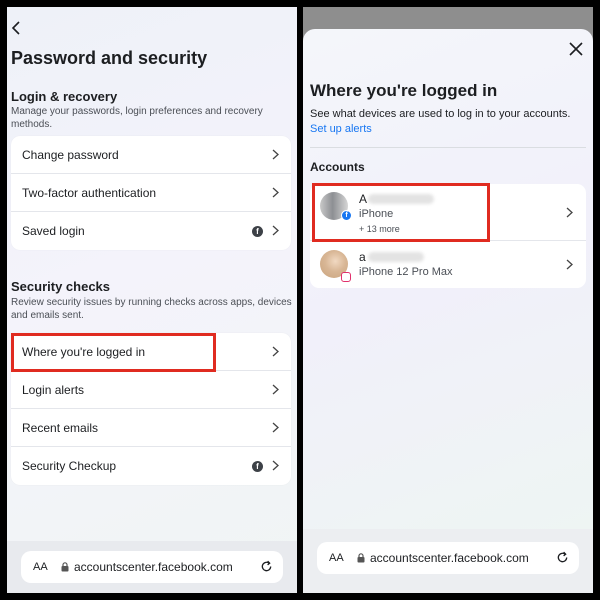  I want to click on close-icon, so click(576, 49).